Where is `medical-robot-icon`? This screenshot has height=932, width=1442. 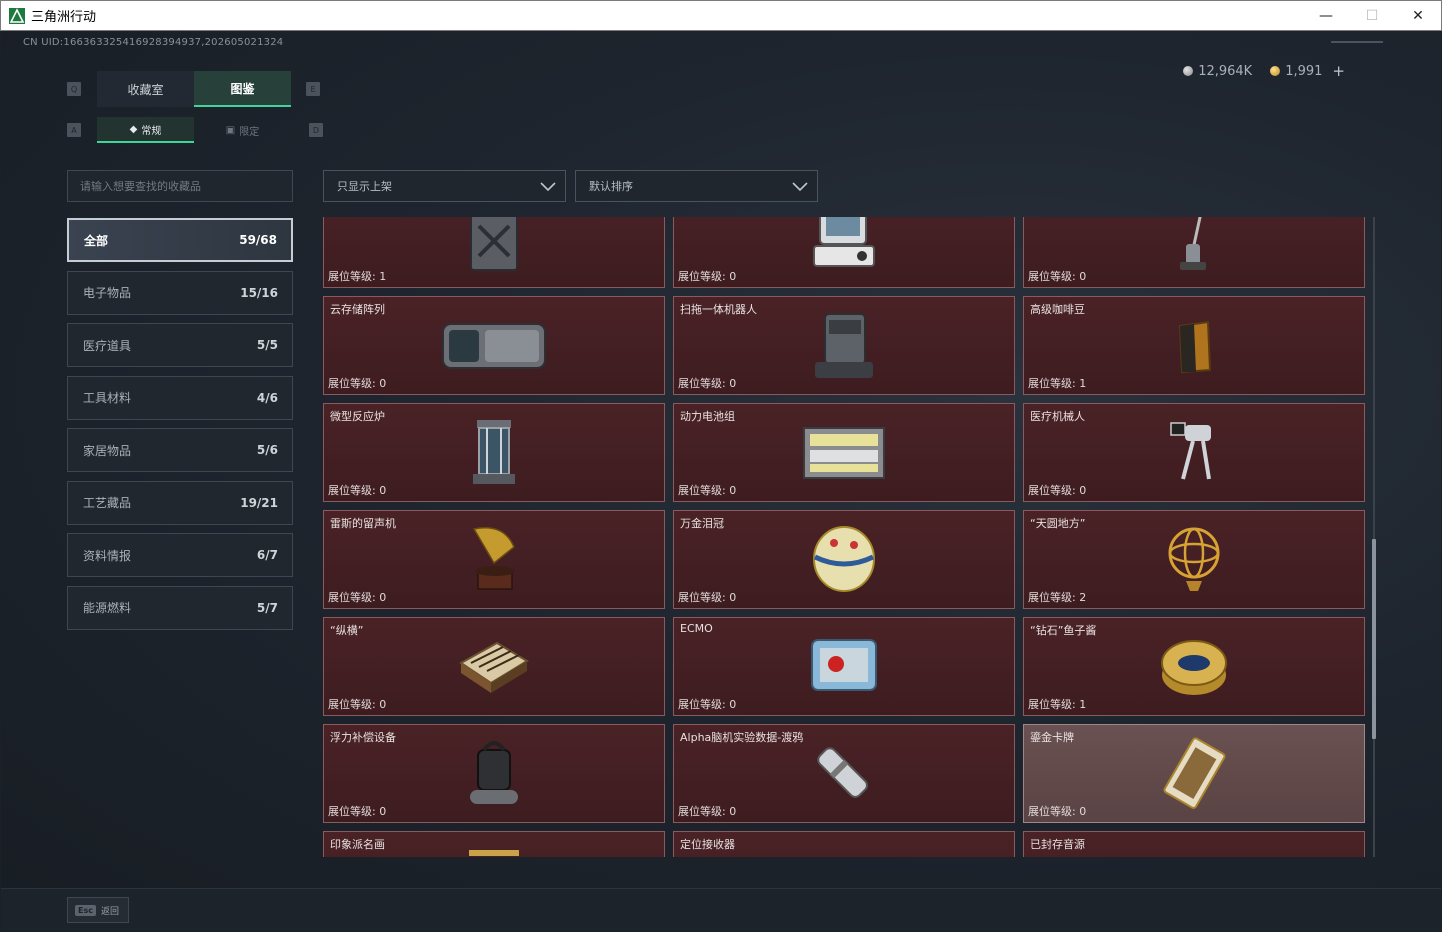
medical-robot-icon is located at coordinates (1190, 450).